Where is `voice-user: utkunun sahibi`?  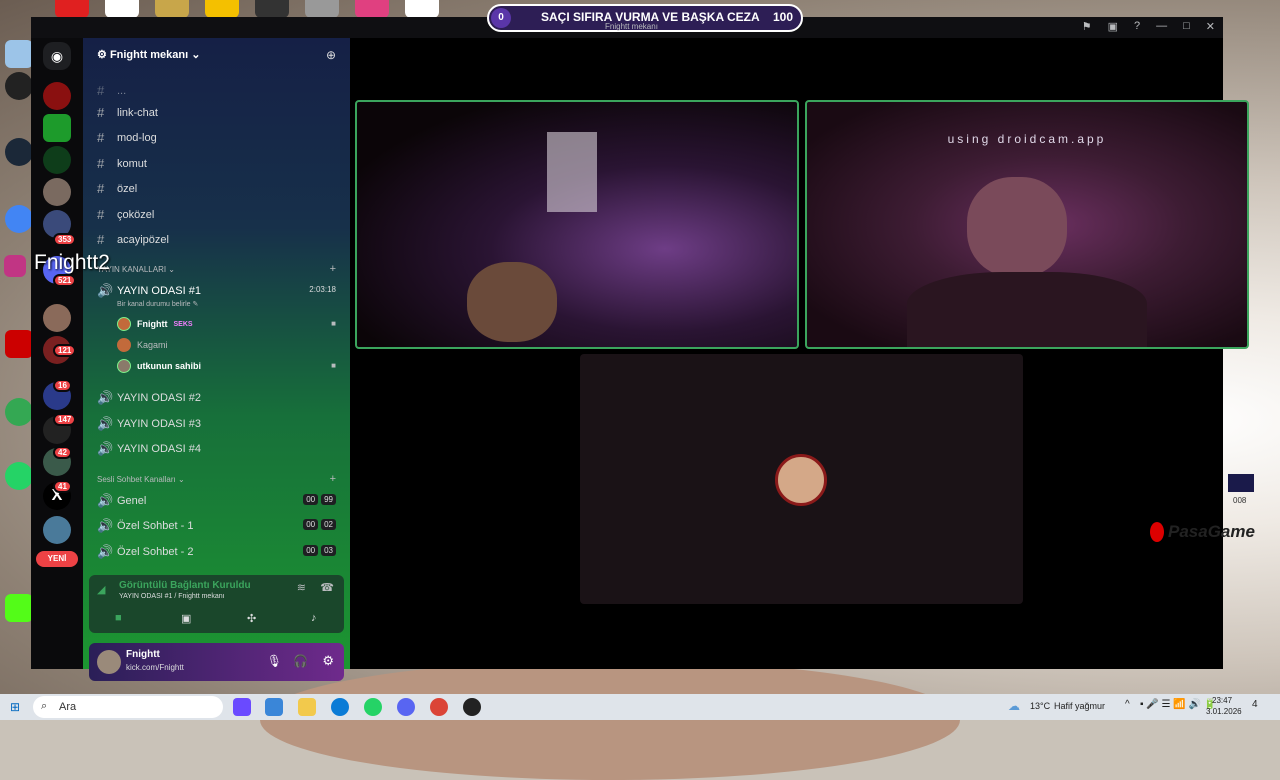 voice-user: utkunun sahibi is located at coordinates (159, 366).